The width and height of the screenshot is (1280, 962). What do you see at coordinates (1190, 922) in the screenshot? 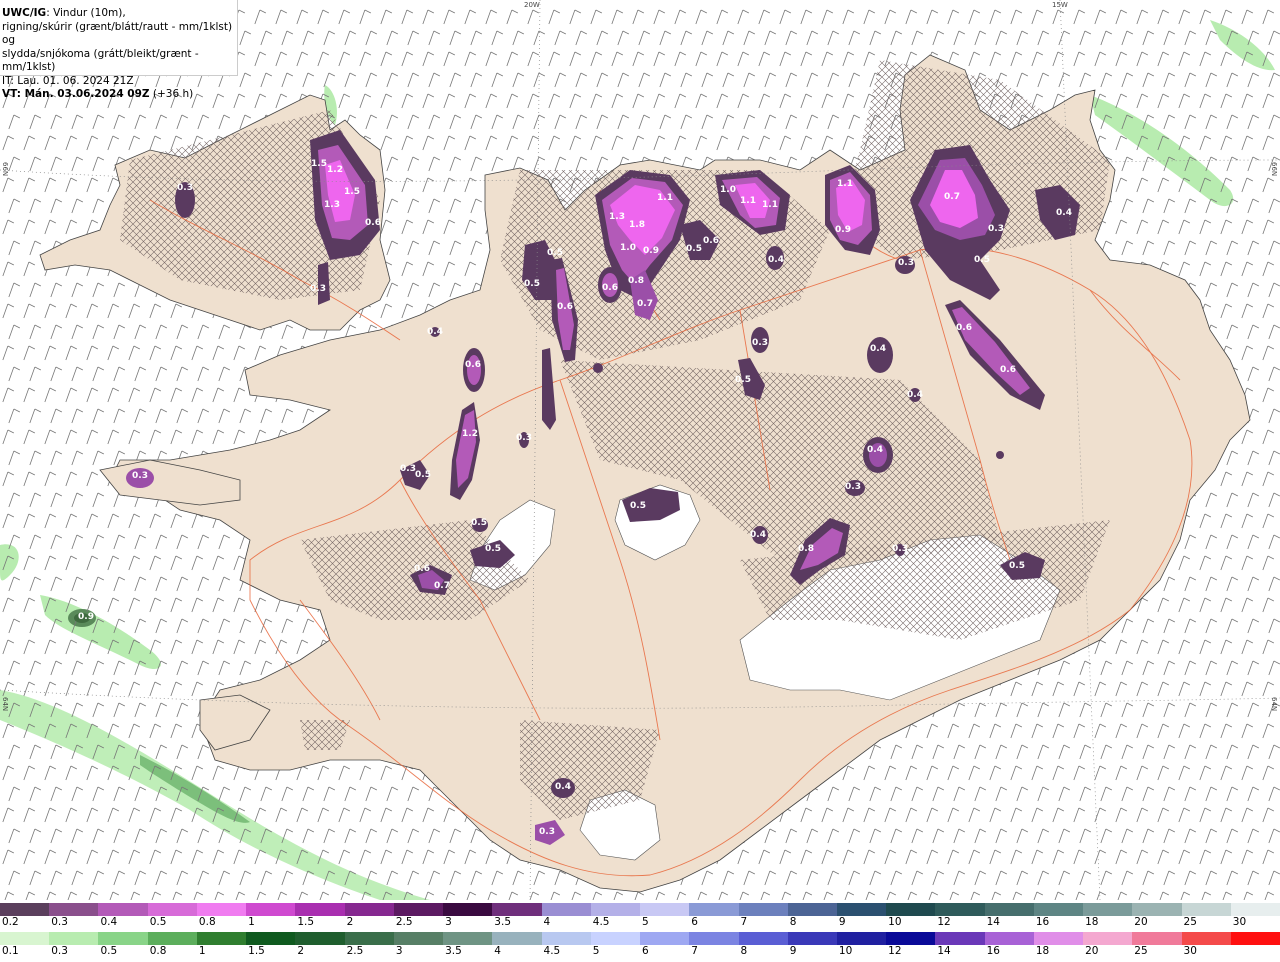
I see `scale-label: 25` at bounding box center [1190, 922].